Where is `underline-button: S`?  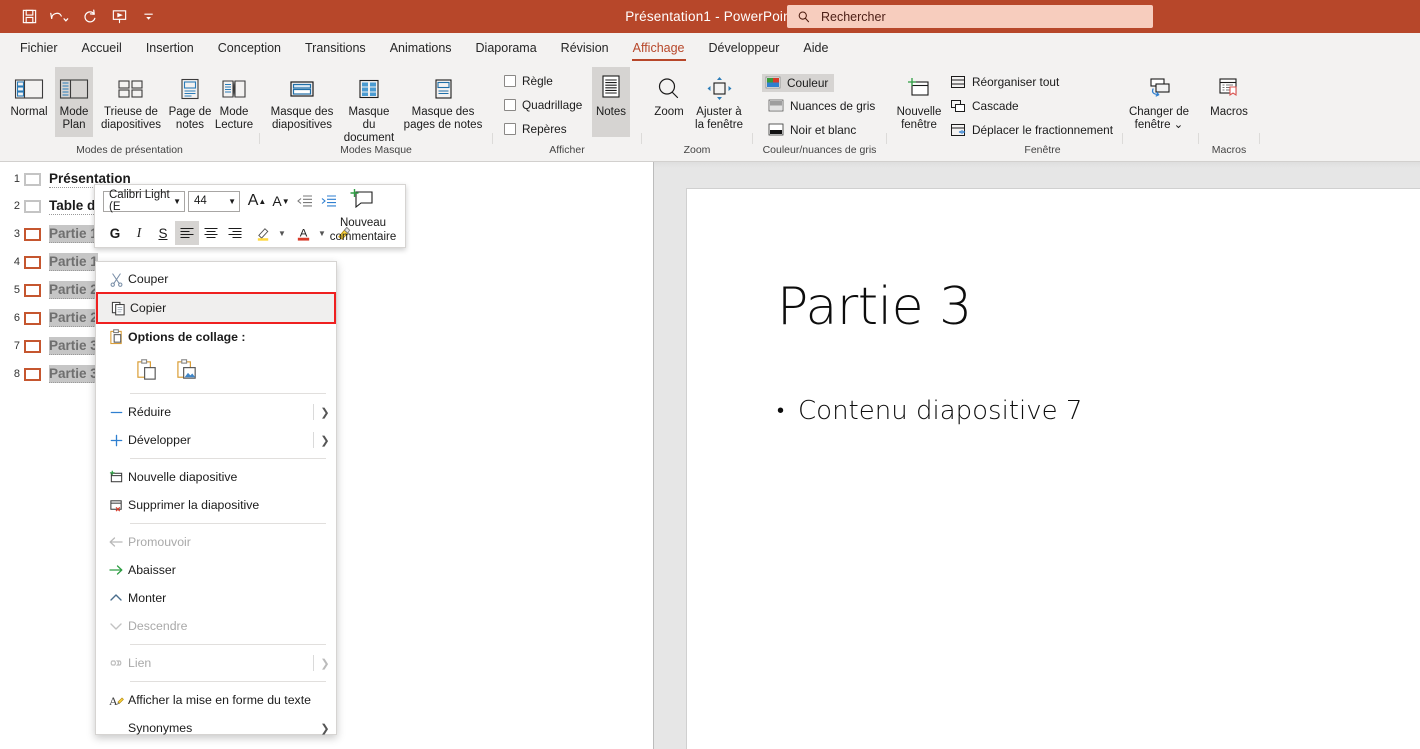
underline-button: S is located at coordinates (163, 233).